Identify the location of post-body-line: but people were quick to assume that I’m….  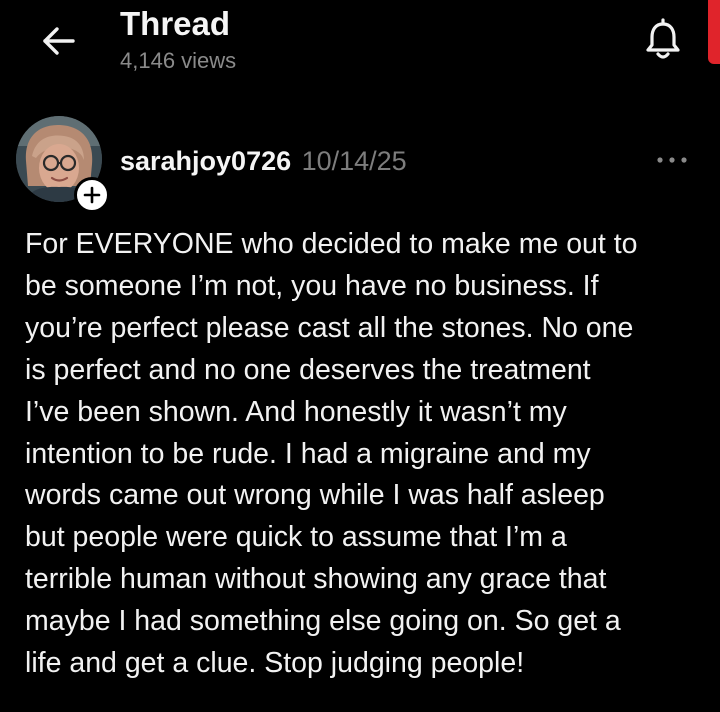
(296, 537).